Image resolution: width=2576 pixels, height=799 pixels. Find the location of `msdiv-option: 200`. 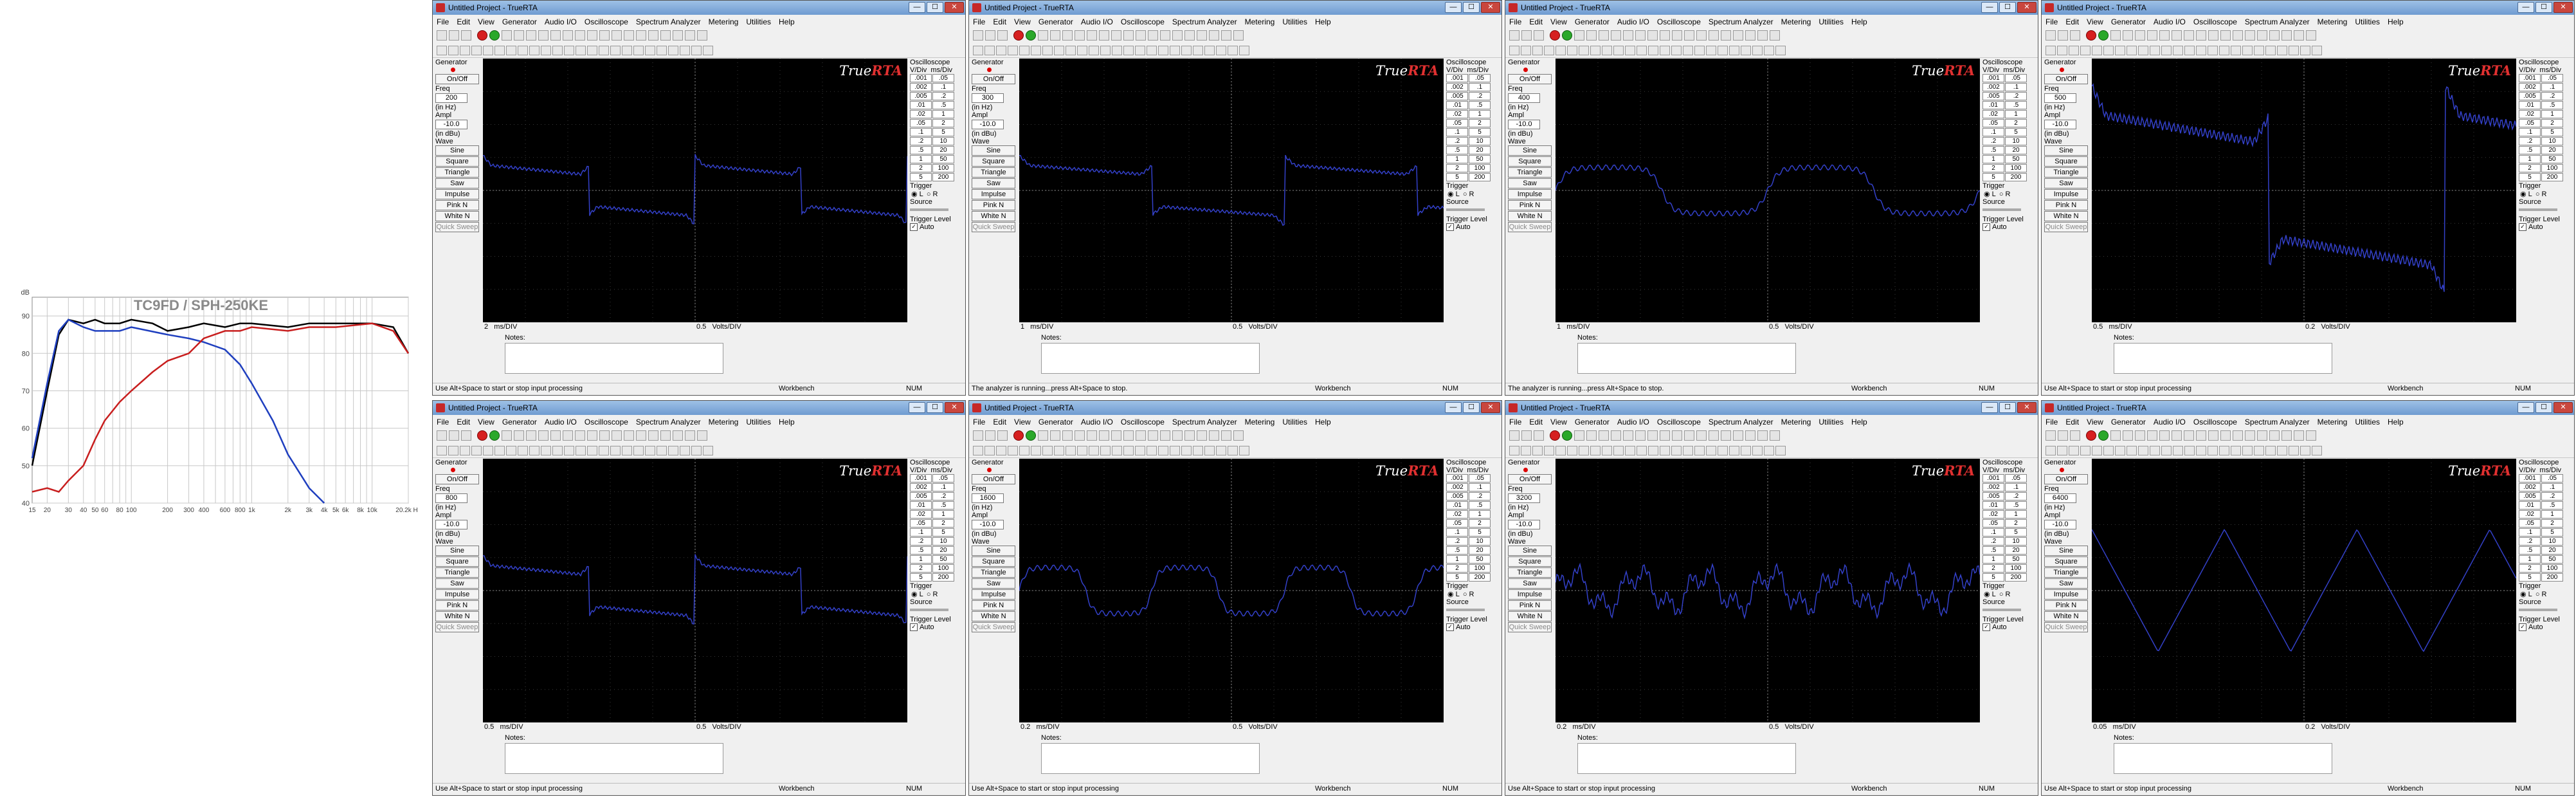

msdiv-option: 200 is located at coordinates (2016, 577).